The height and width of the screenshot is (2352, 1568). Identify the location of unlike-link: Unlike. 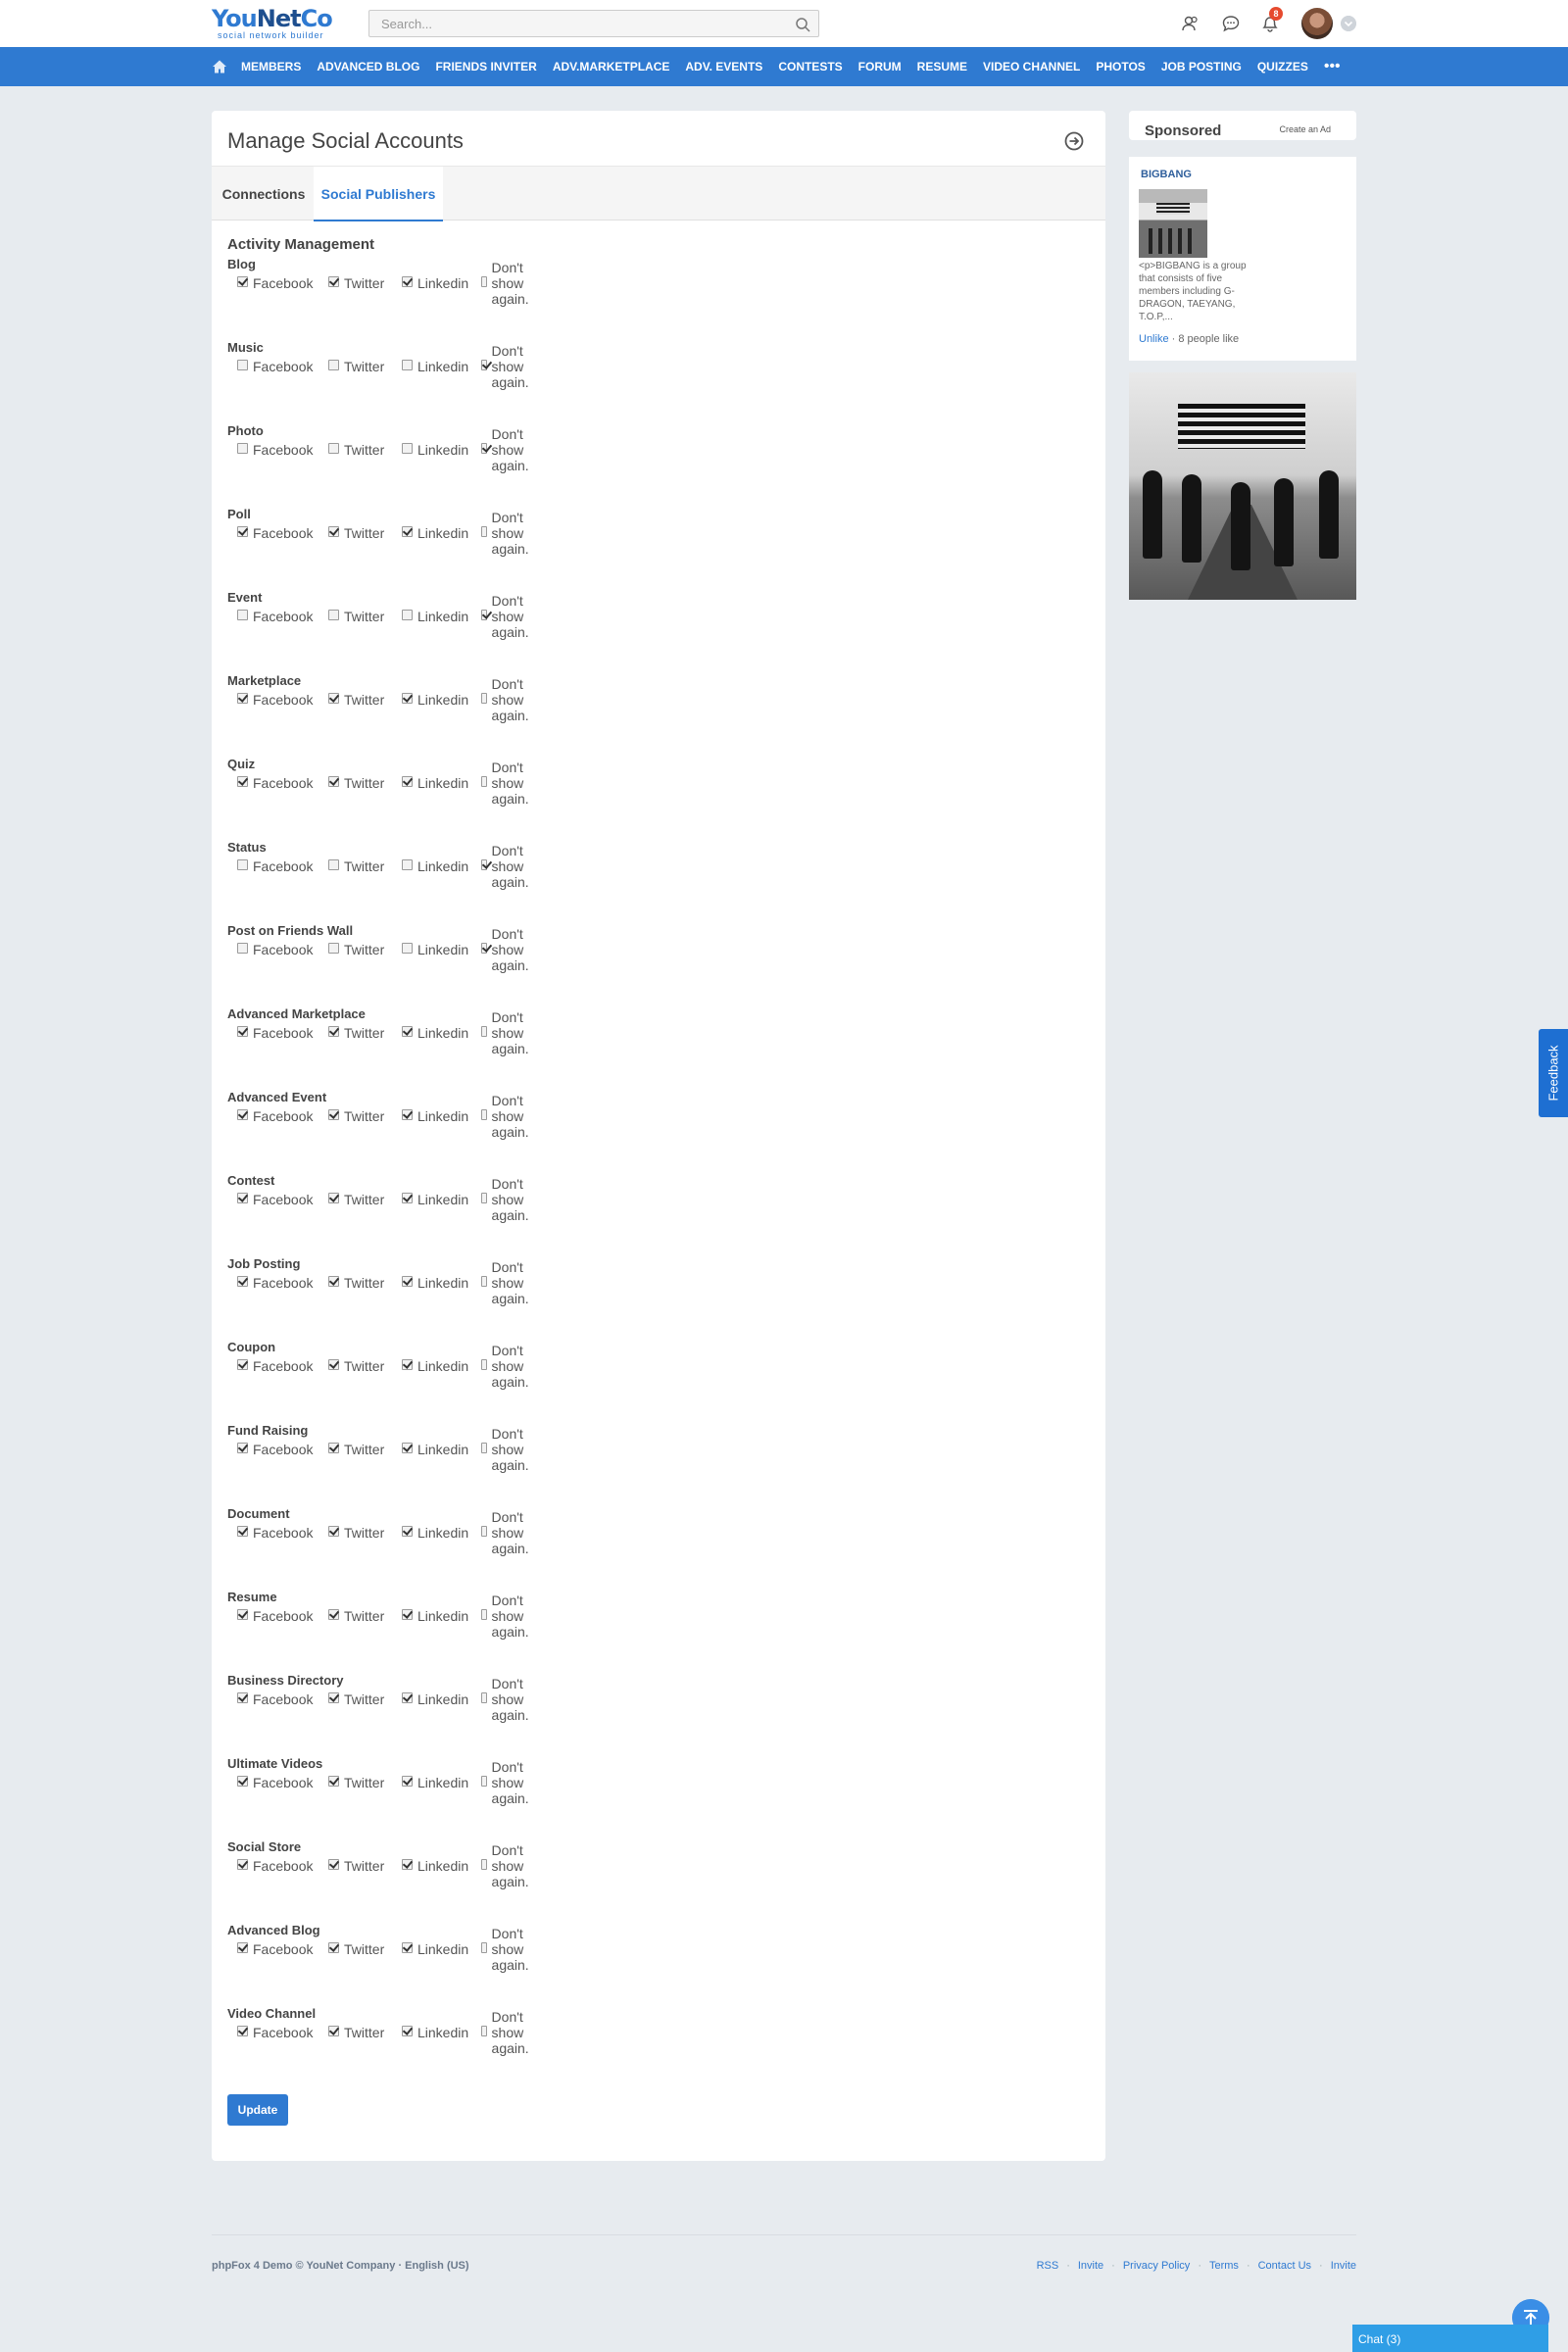
(1154, 339).